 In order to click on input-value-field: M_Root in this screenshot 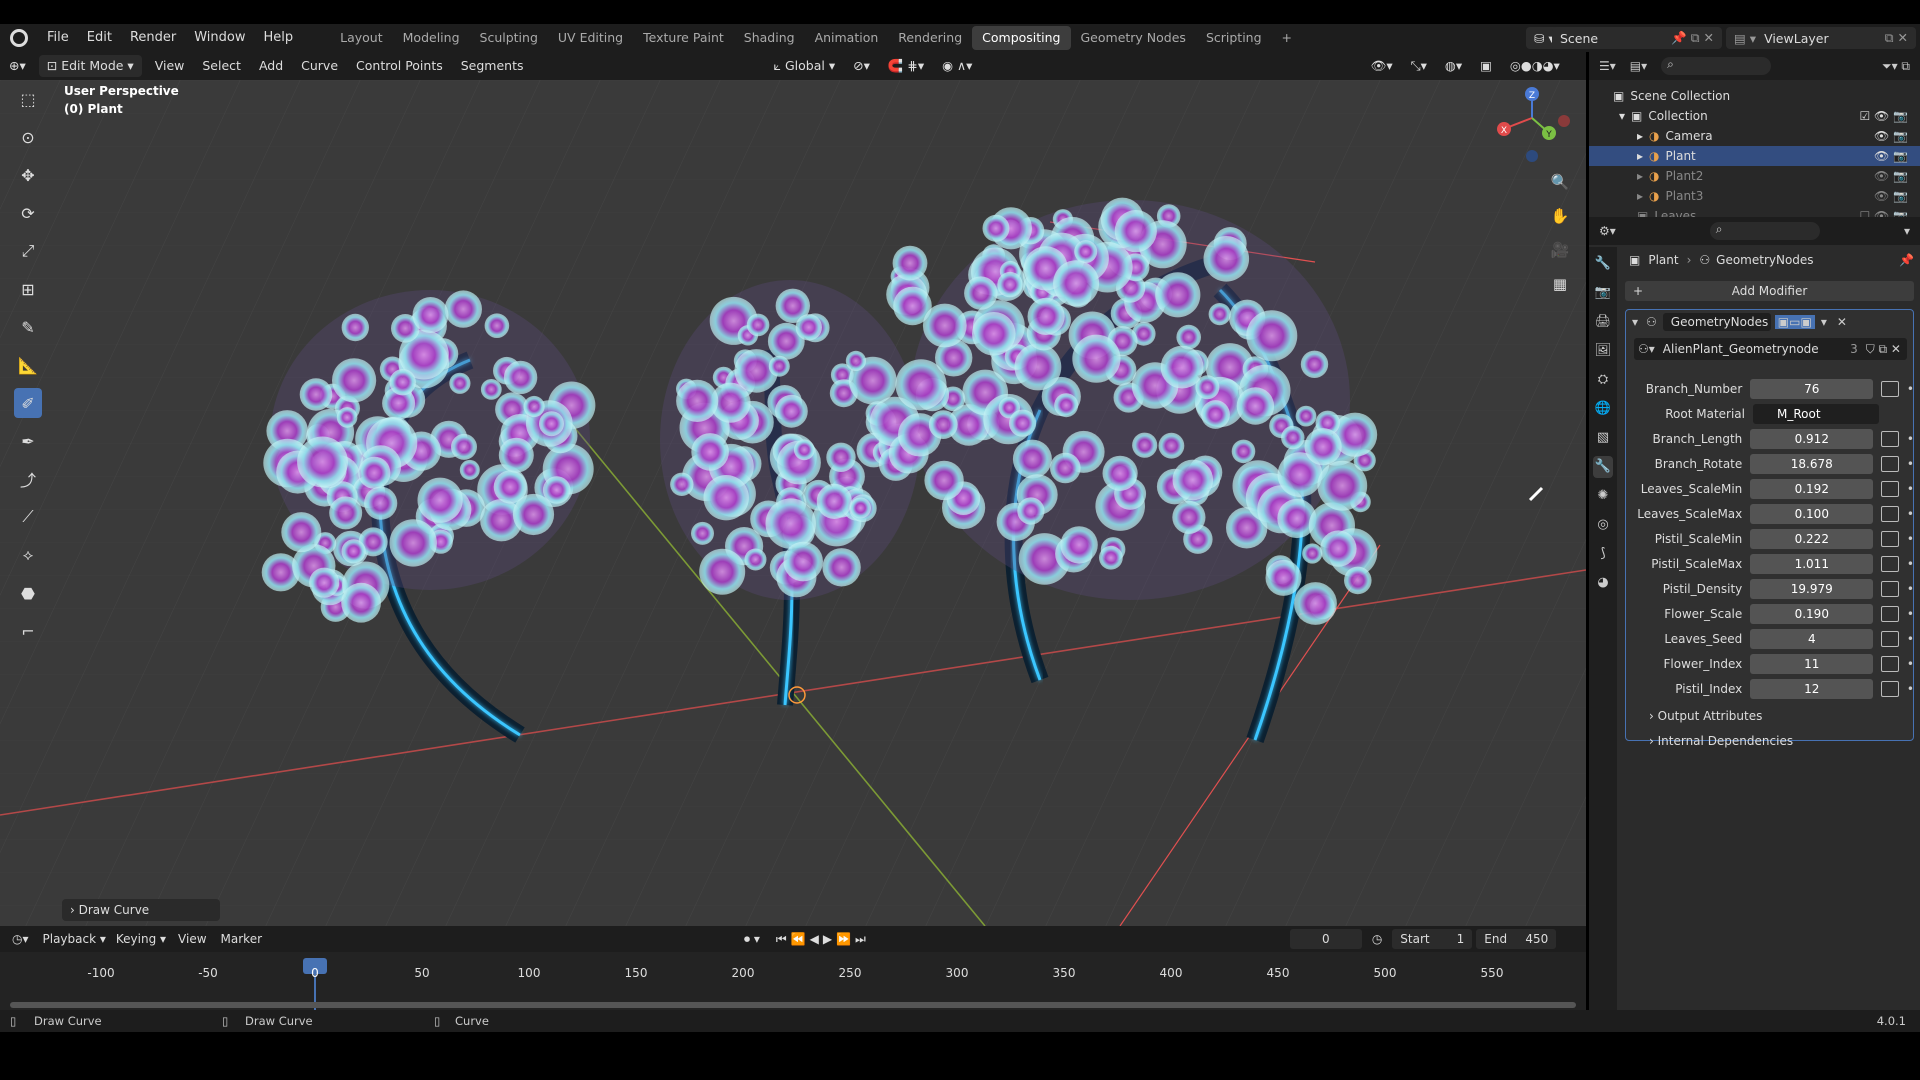, I will do `click(1816, 413)`.